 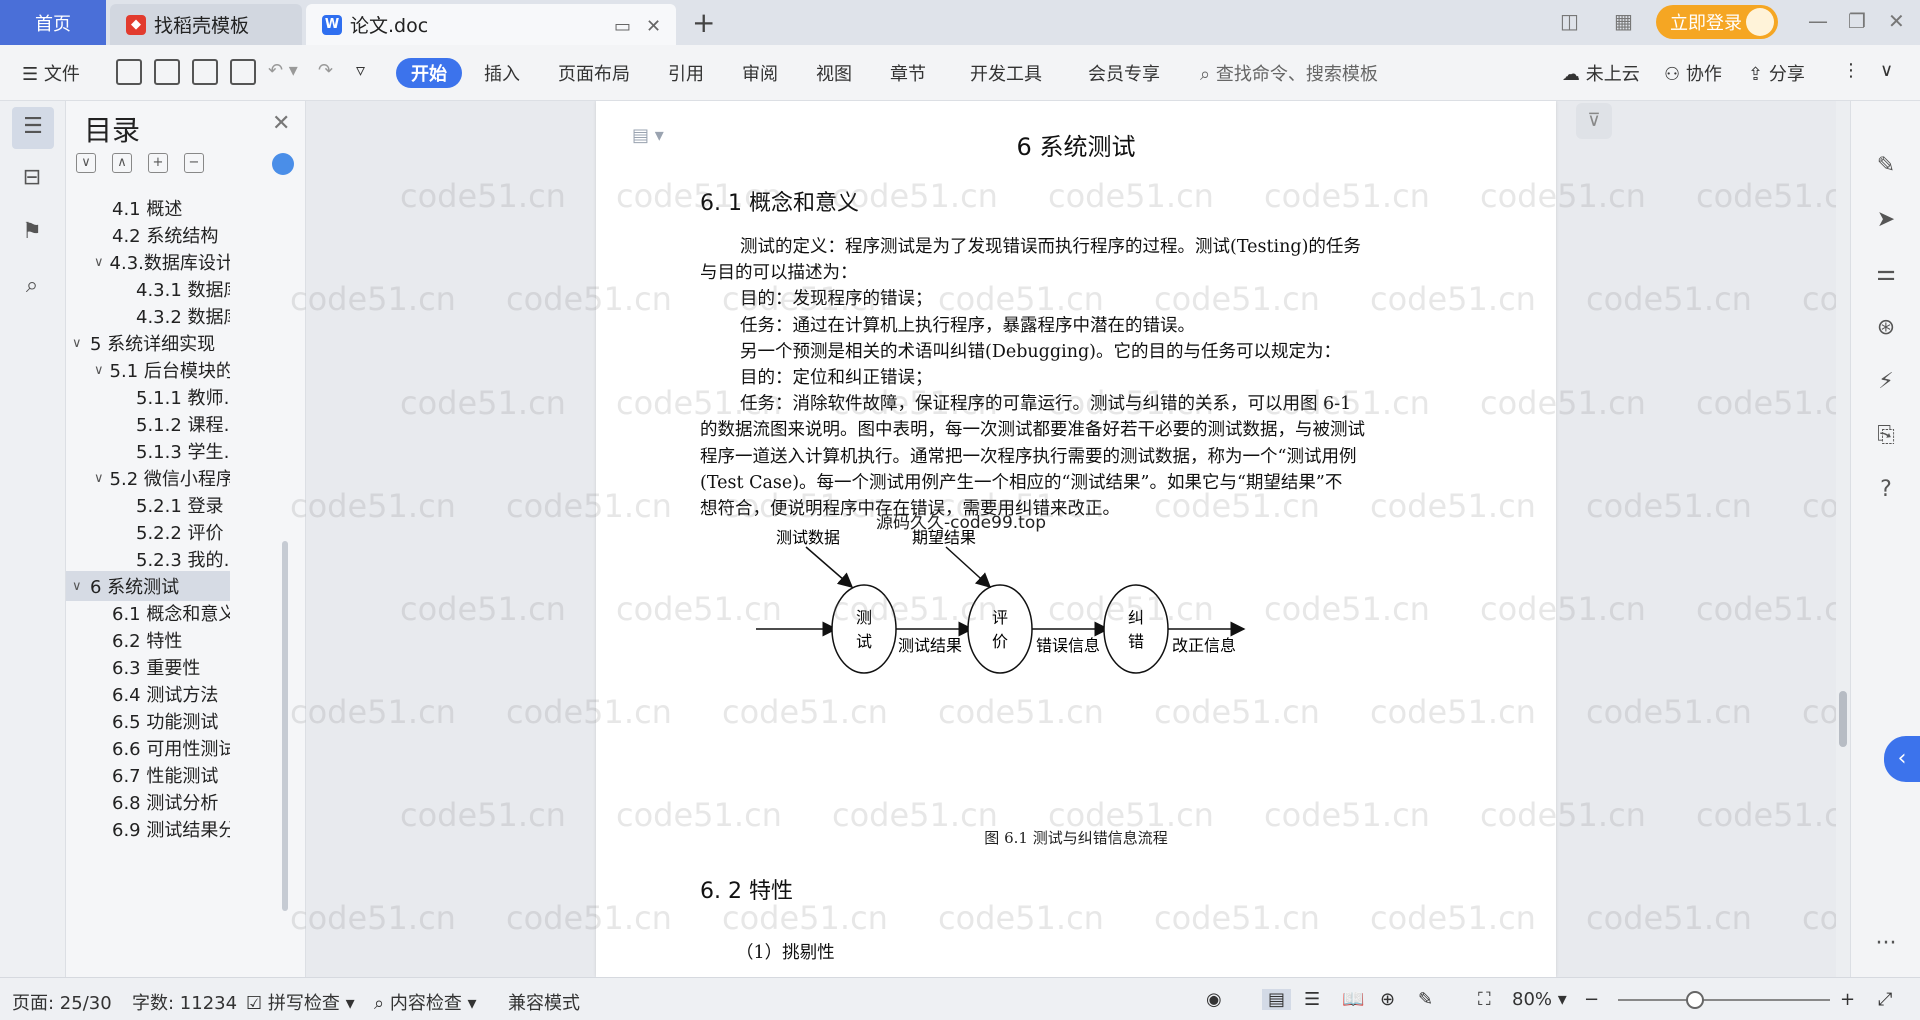 I want to click on more-icon: ⋮, so click(x=1851, y=70).